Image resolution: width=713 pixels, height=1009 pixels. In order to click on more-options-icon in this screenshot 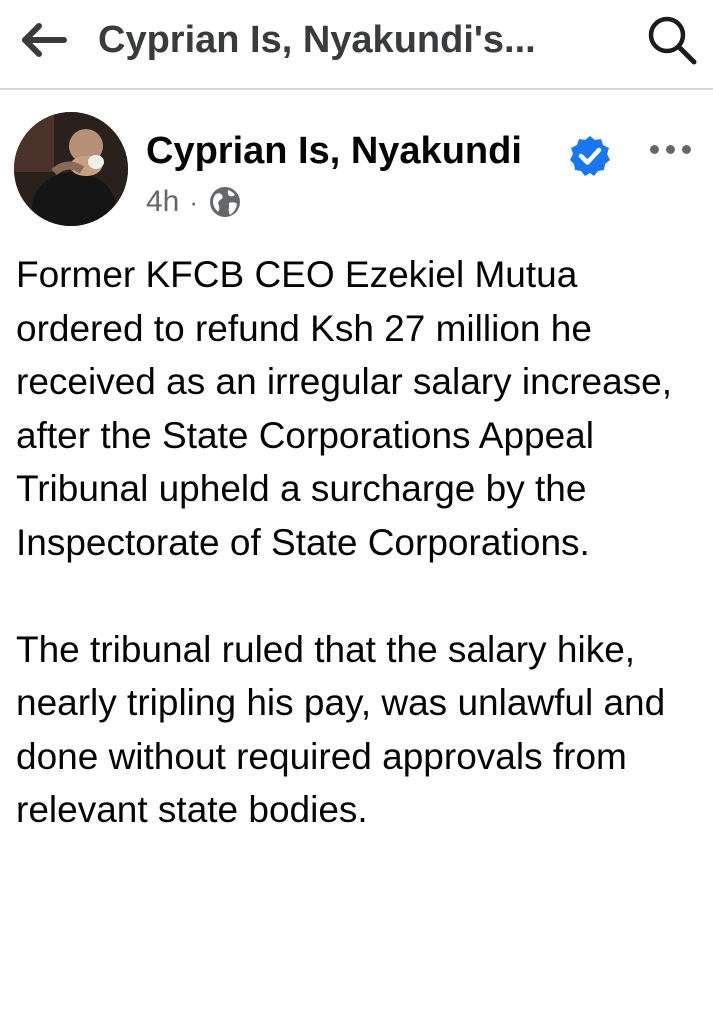, I will do `click(654, 149)`.